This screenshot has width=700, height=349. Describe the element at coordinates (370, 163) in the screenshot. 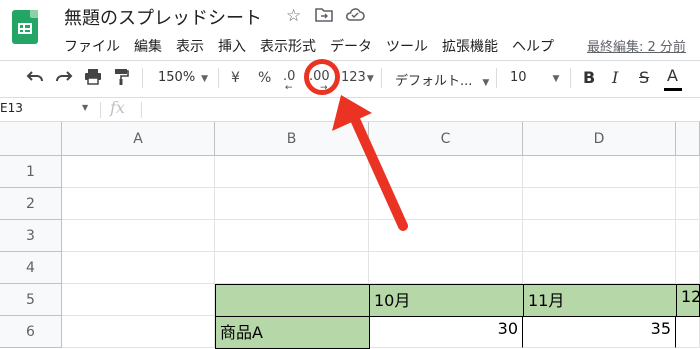

I see `annotation-arrow-icon` at that location.